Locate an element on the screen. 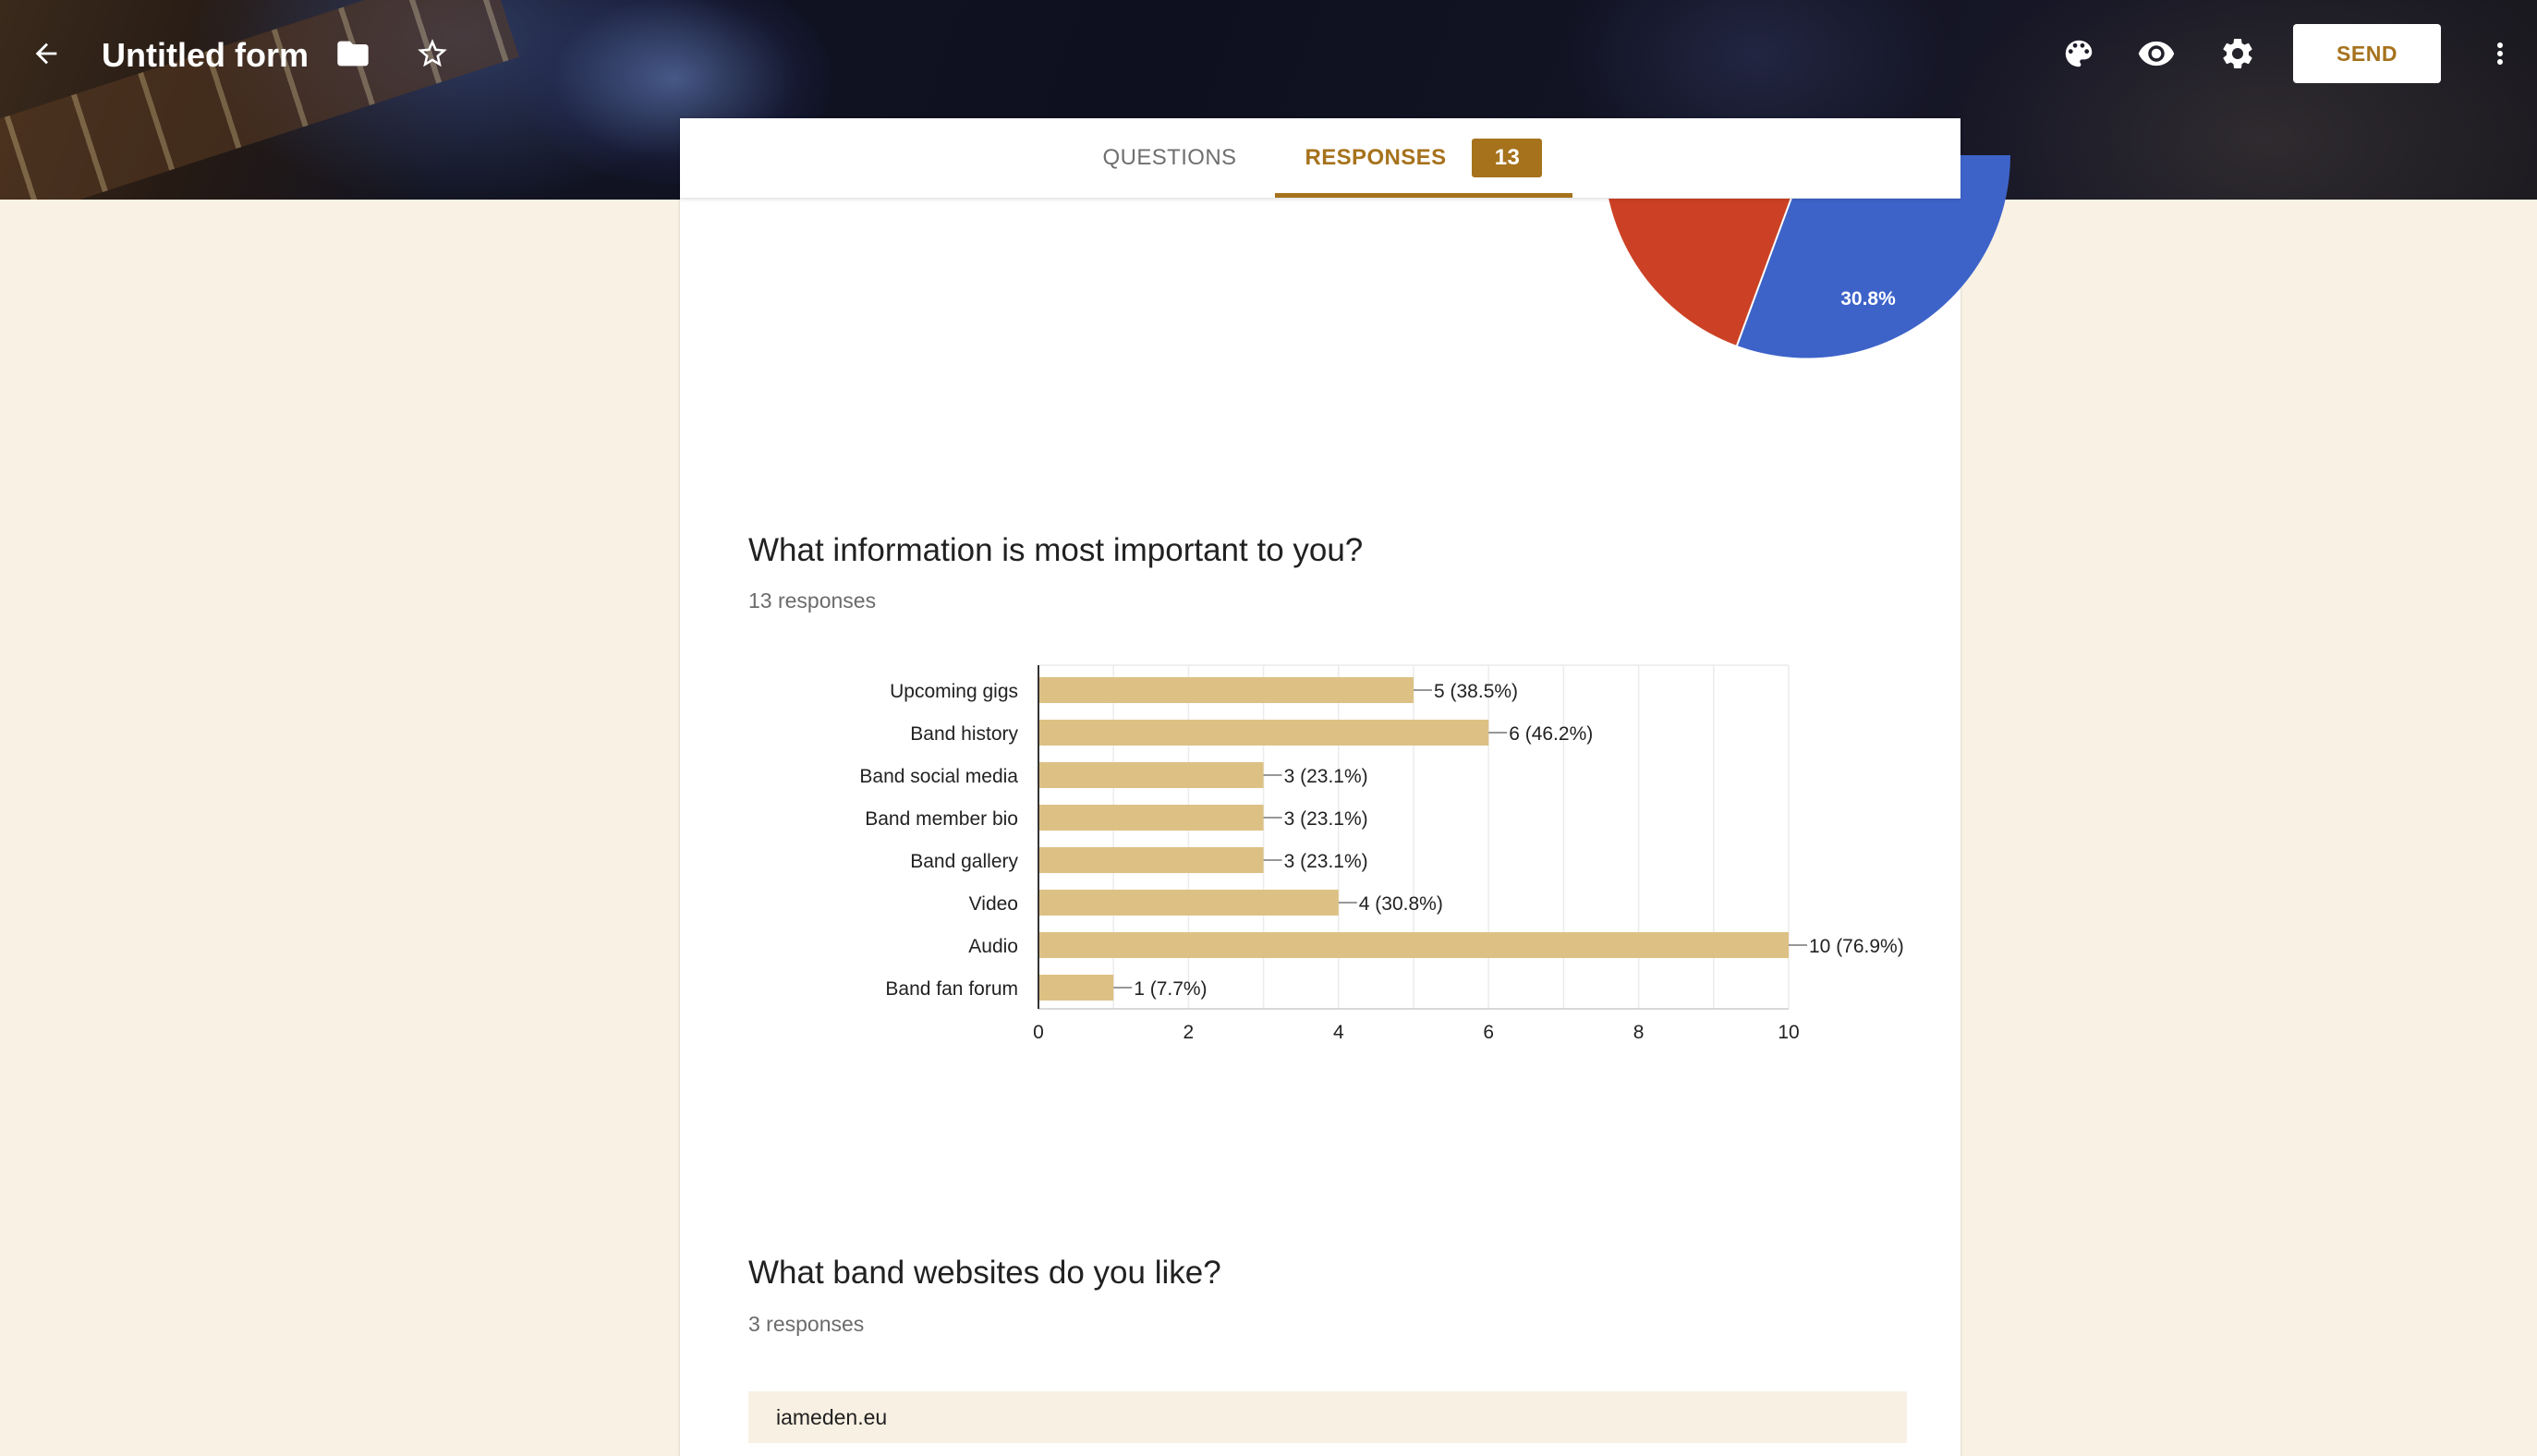 The height and width of the screenshot is (1456, 2537). x-tick-label: 8 is located at coordinates (1639, 1032).